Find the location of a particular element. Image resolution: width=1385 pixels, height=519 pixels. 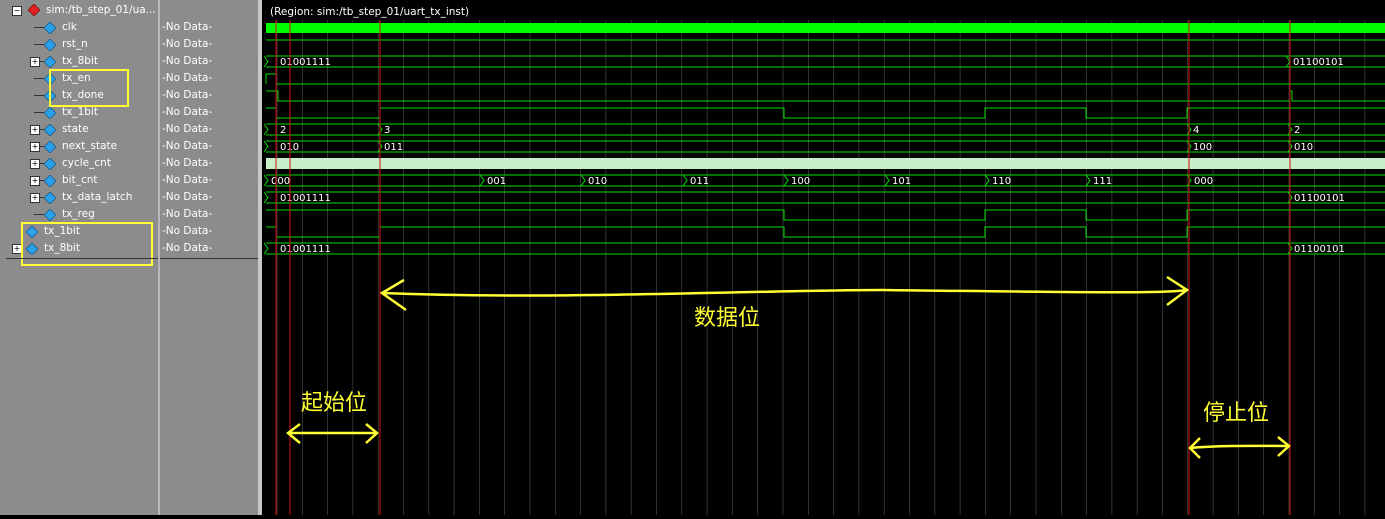

data-bits-label: 数据位 is located at coordinates (727, 318).